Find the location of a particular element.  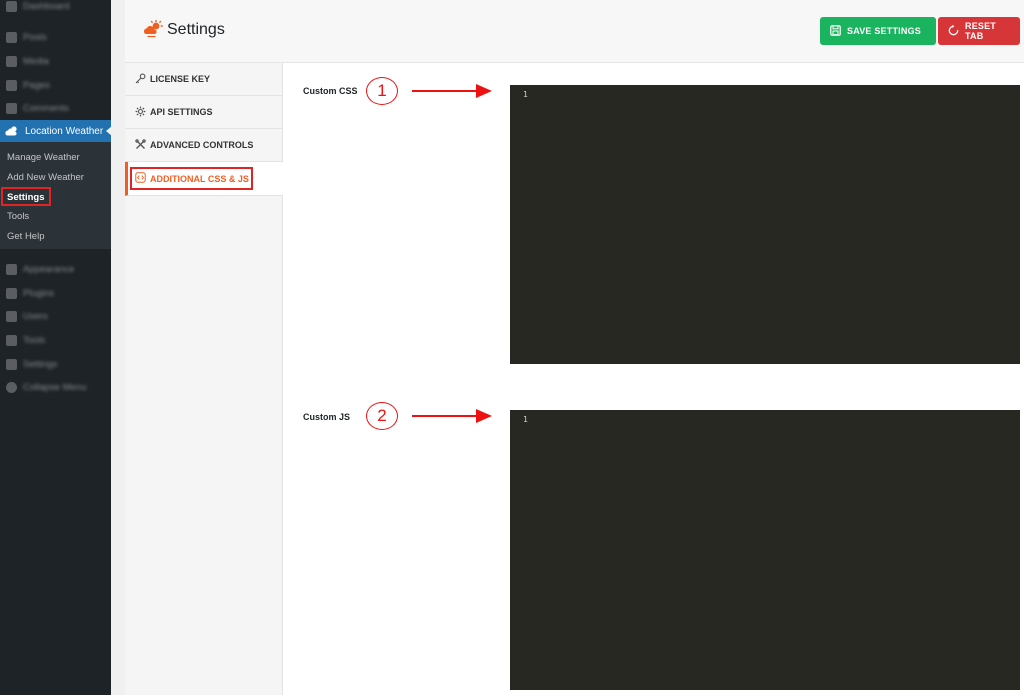

tab-advanced-controls-label: ADVANCED CONTROLS is located at coordinates (202, 145).